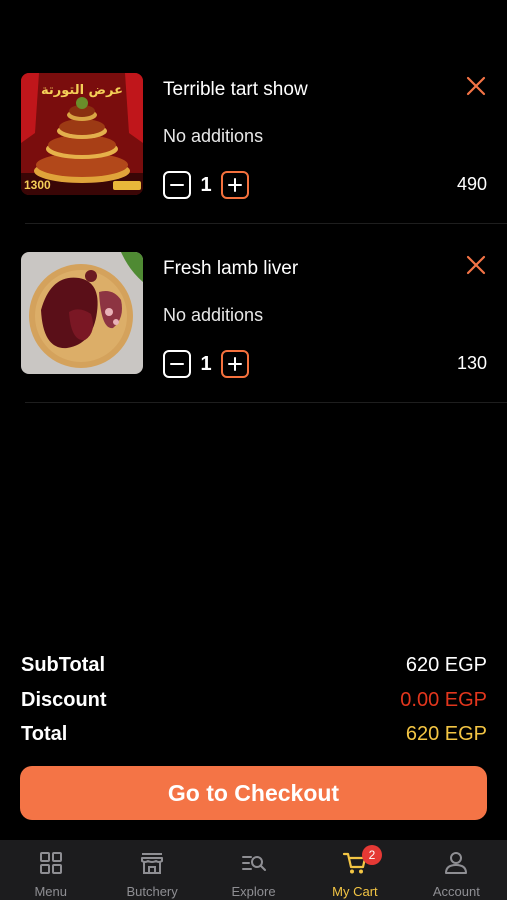  Describe the element at coordinates (443, 699) in the screenshot. I see `discount-value: 0.00 EGP` at that location.